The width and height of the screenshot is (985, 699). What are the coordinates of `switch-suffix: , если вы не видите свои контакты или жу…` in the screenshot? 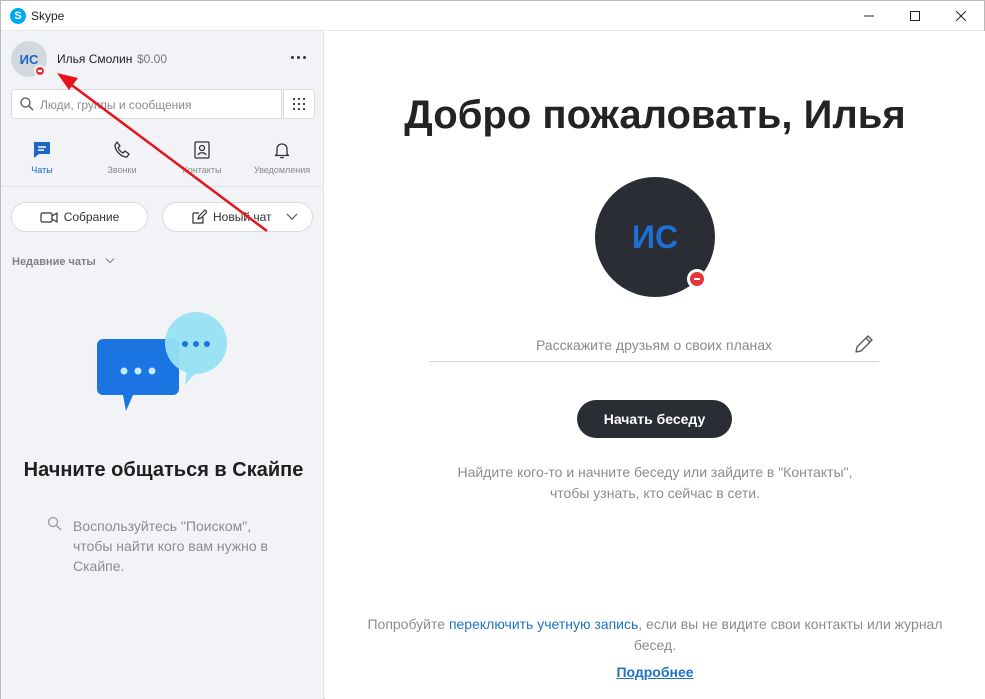 It's located at (788, 634).